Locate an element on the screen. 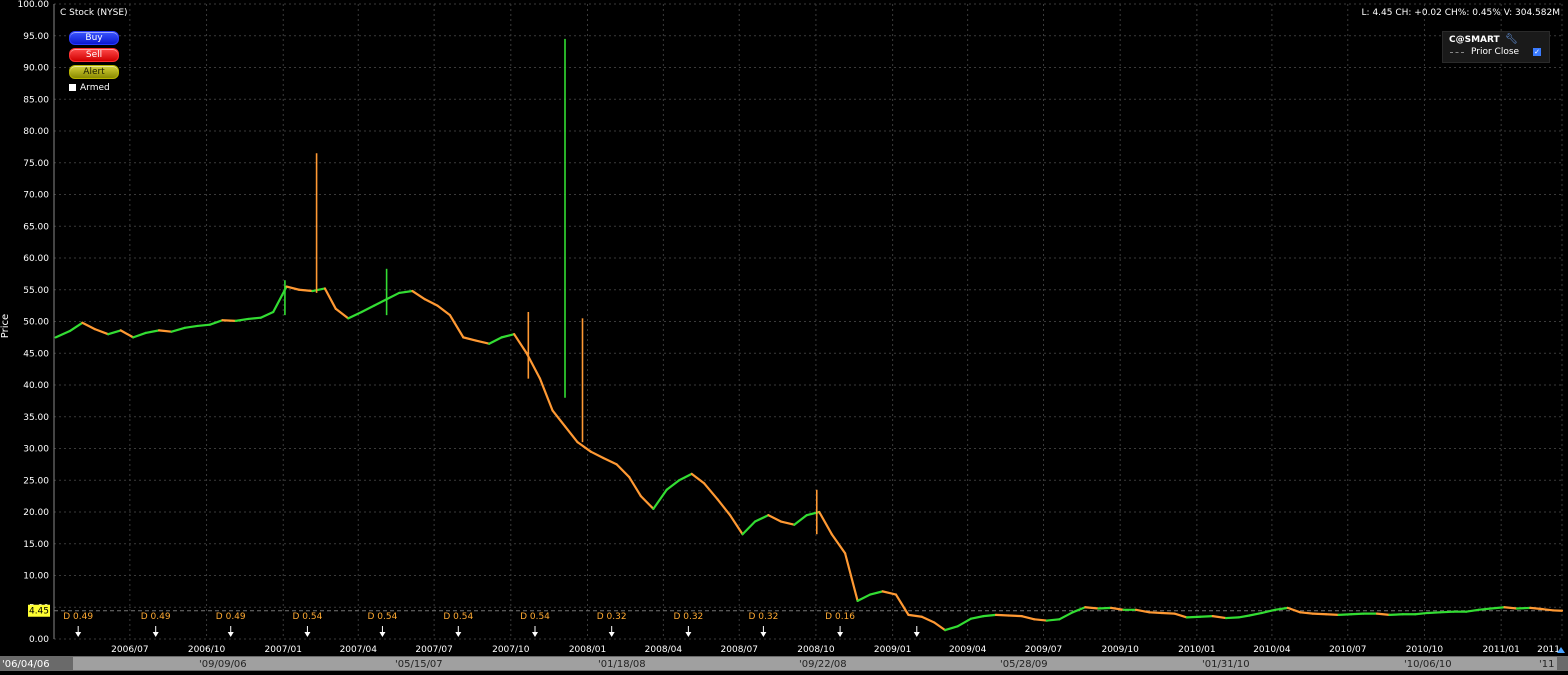 Image resolution: width=1568 pixels, height=675 pixels. y-tick-label: 95.00 is located at coordinates (36, 37).